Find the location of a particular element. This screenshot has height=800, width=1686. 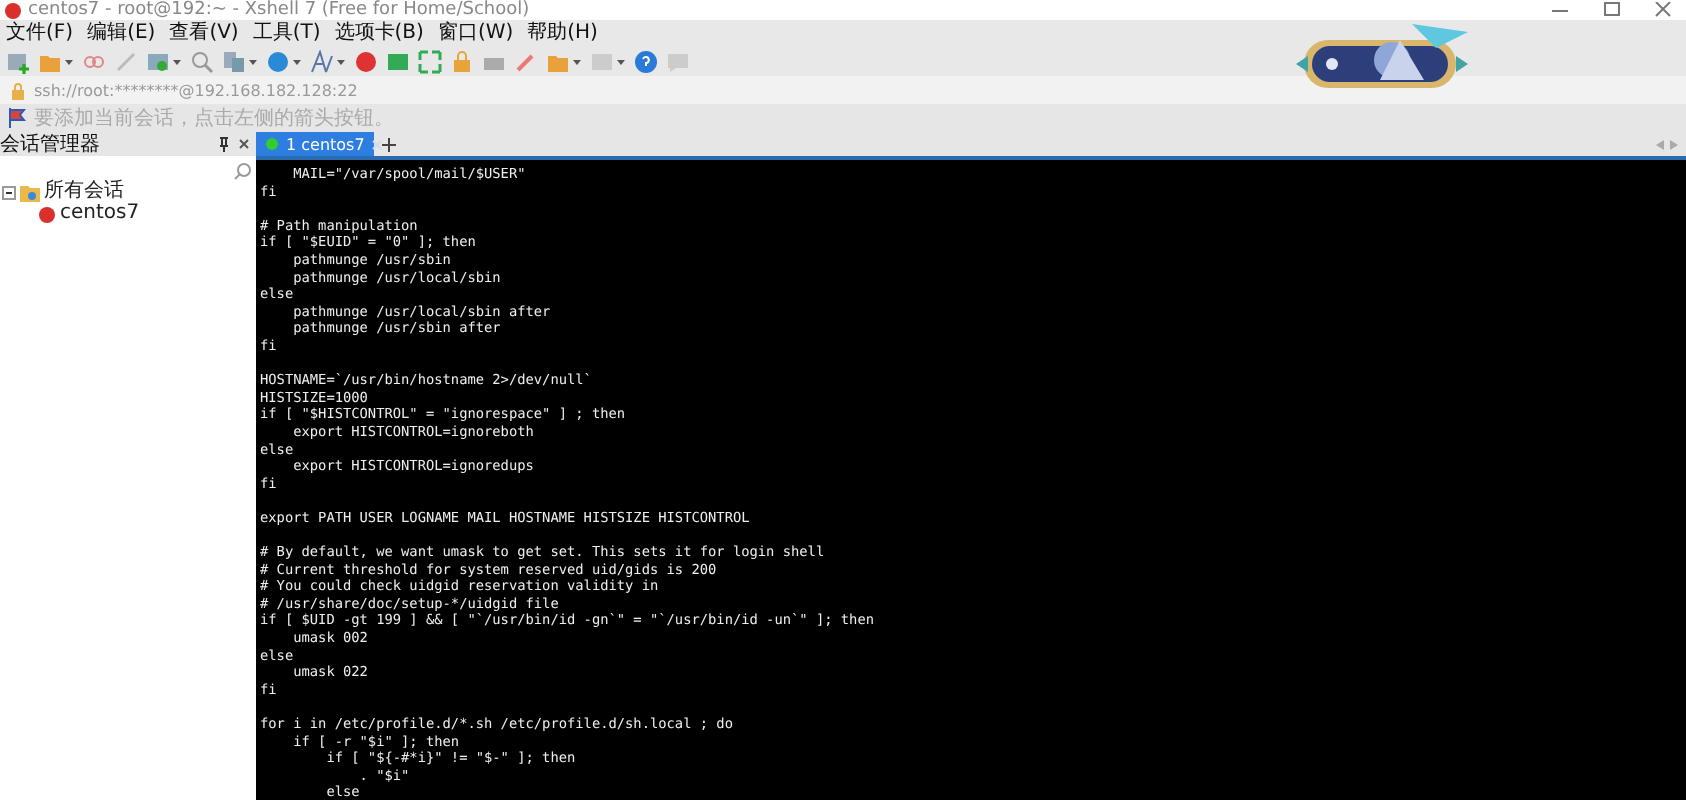

menu-item: 文件(F) is located at coordinates (40, 33).